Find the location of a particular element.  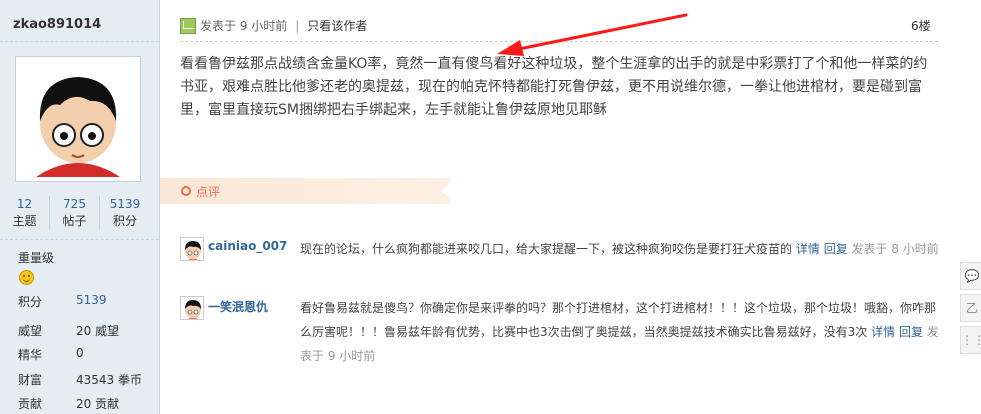

profile-value: 43543 拳币 is located at coordinates (109, 380).